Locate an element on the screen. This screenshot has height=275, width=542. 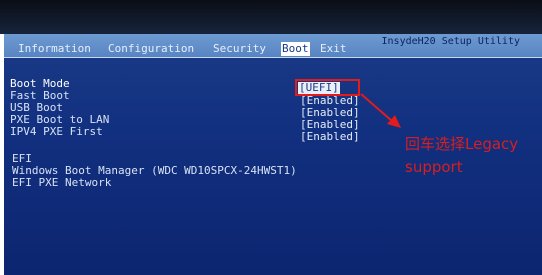
annotation-text-line1: 回车选择Legacy is located at coordinates (462, 144).